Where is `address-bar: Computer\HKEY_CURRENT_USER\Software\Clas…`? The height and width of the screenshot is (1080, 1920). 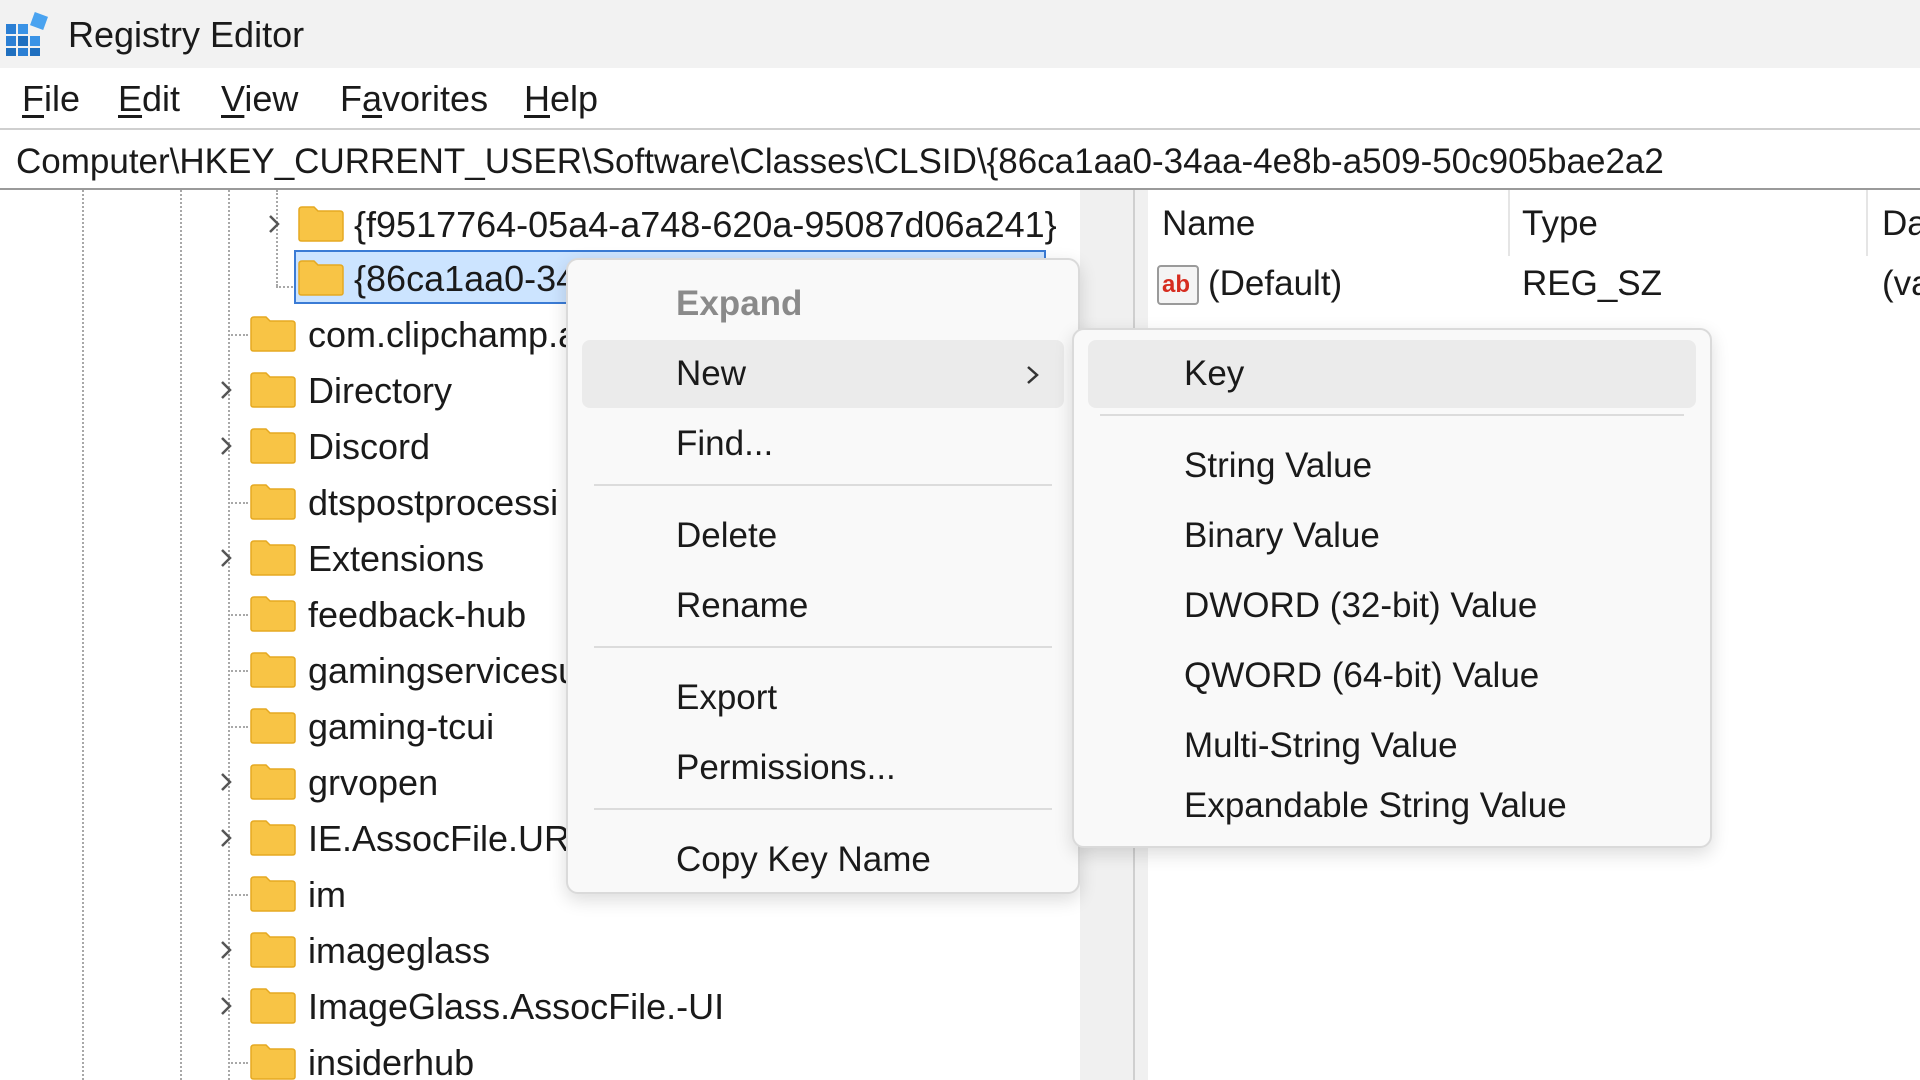 address-bar: Computer\HKEY_CURRENT_USER\Software\Clas… is located at coordinates (960, 159).